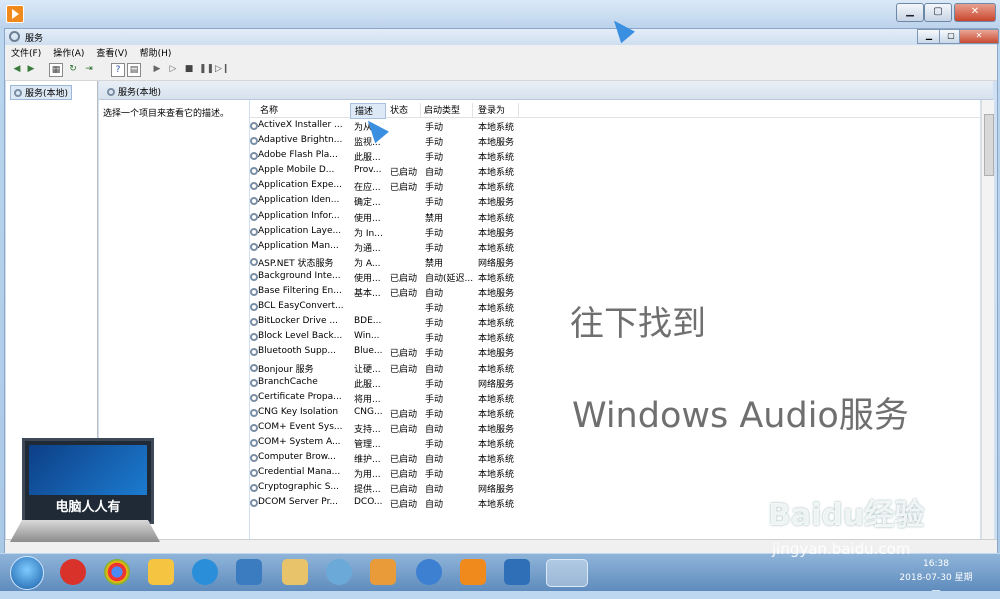 The image size is (1000, 599). Describe the element at coordinates (288, 381) in the screenshot. I see `cell-name: BranchCache` at that location.